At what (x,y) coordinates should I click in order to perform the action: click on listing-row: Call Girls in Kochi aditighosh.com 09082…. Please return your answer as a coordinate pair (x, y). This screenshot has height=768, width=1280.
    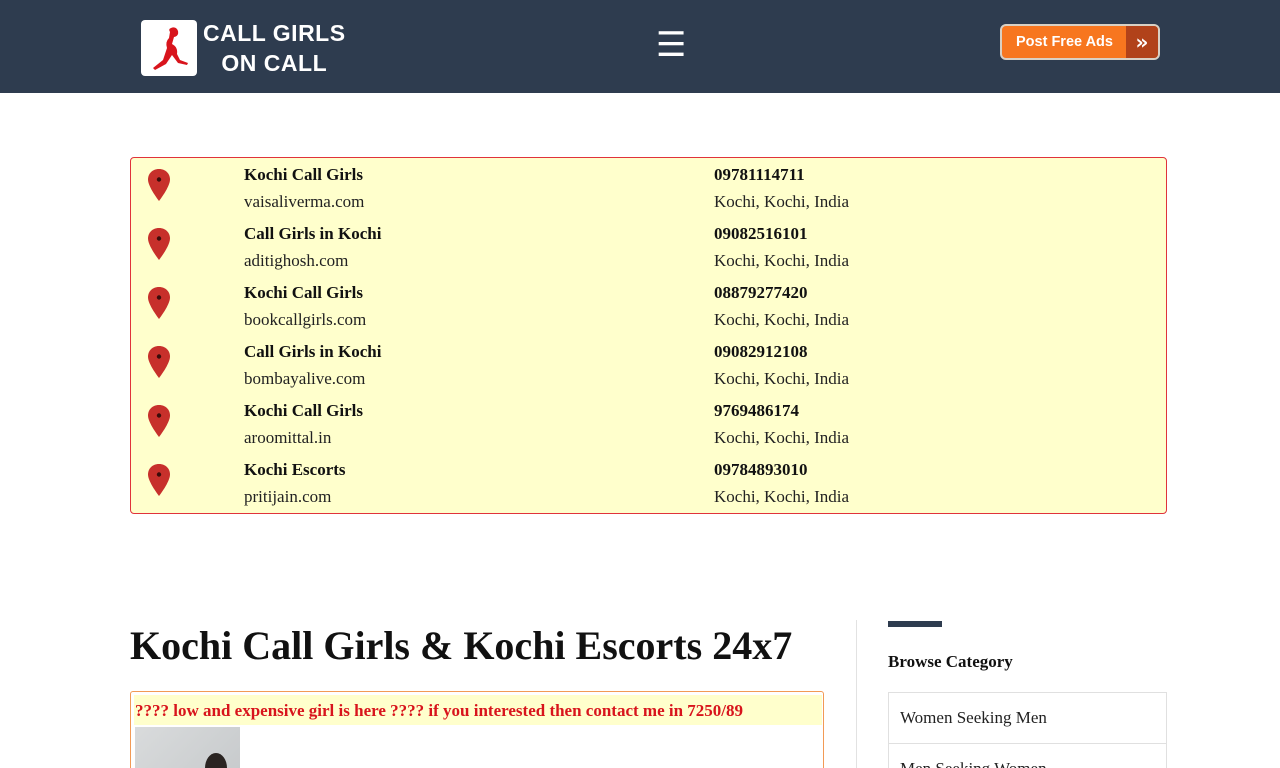
    Looking at the image, I should click on (648, 246).